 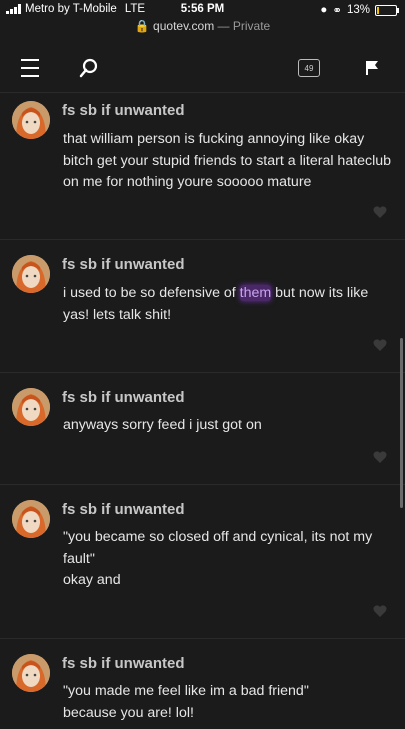 What do you see at coordinates (401, 423) in the screenshot?
I see `scrollbar` at bounding box center [401, 423].